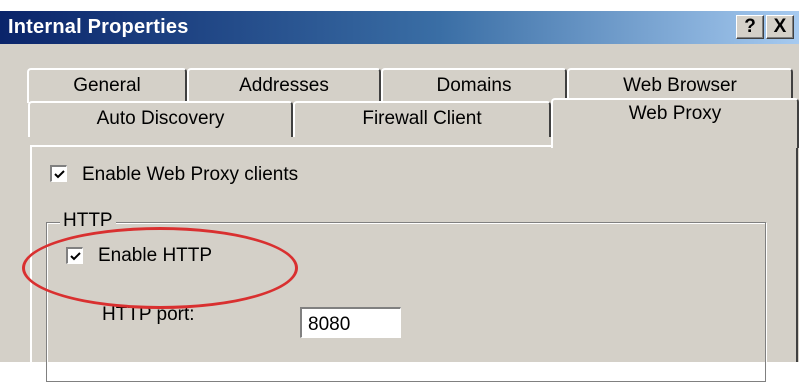 The width and height of the screenshot is (799, 382). I want to click on tab-web-proxy: Web Proxy, so click(675, 123).